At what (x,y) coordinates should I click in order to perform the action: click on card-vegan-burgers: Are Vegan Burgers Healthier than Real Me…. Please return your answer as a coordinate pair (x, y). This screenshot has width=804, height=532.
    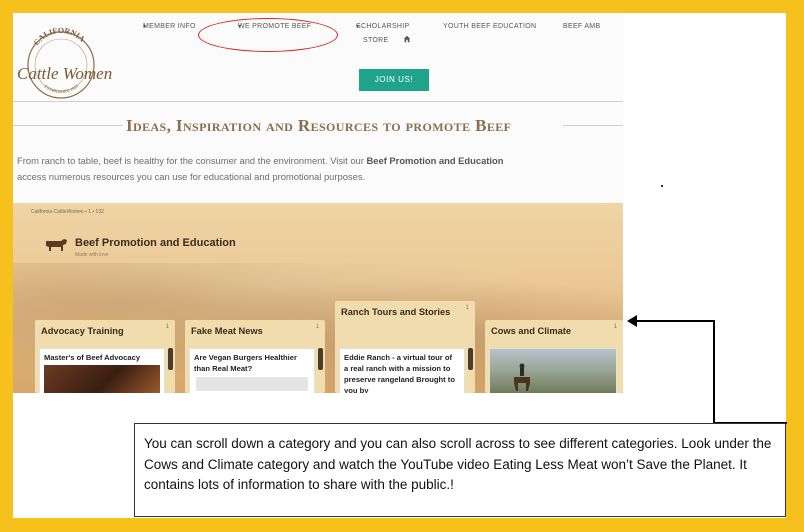
    Looking at the image, I should click on (252, 370).